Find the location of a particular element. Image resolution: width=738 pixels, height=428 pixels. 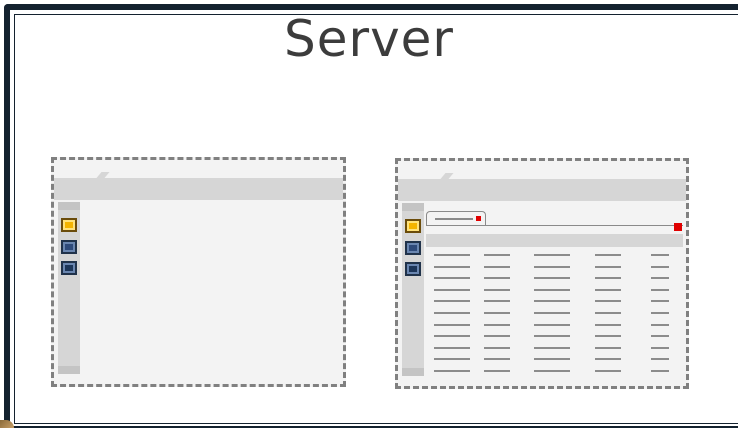

page-title: Server is located at coordinates (369, 39).